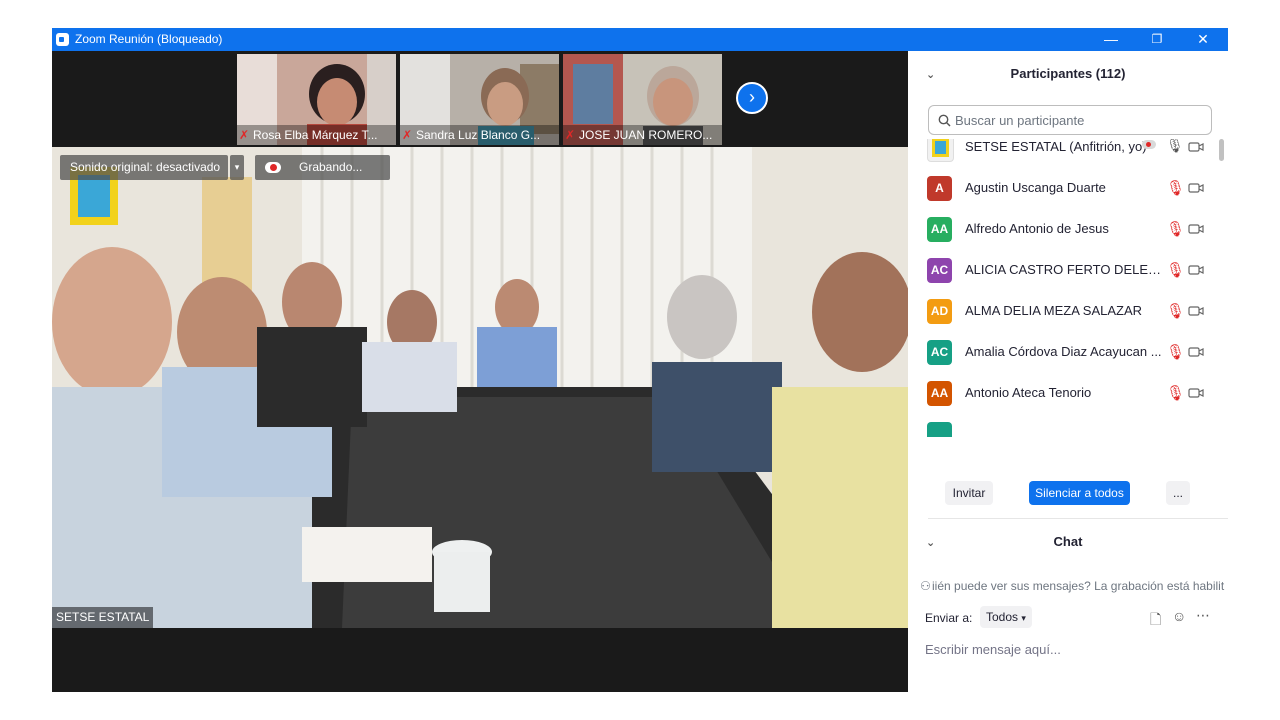  I want to click on setse-logo-icon, so click(940, 148).